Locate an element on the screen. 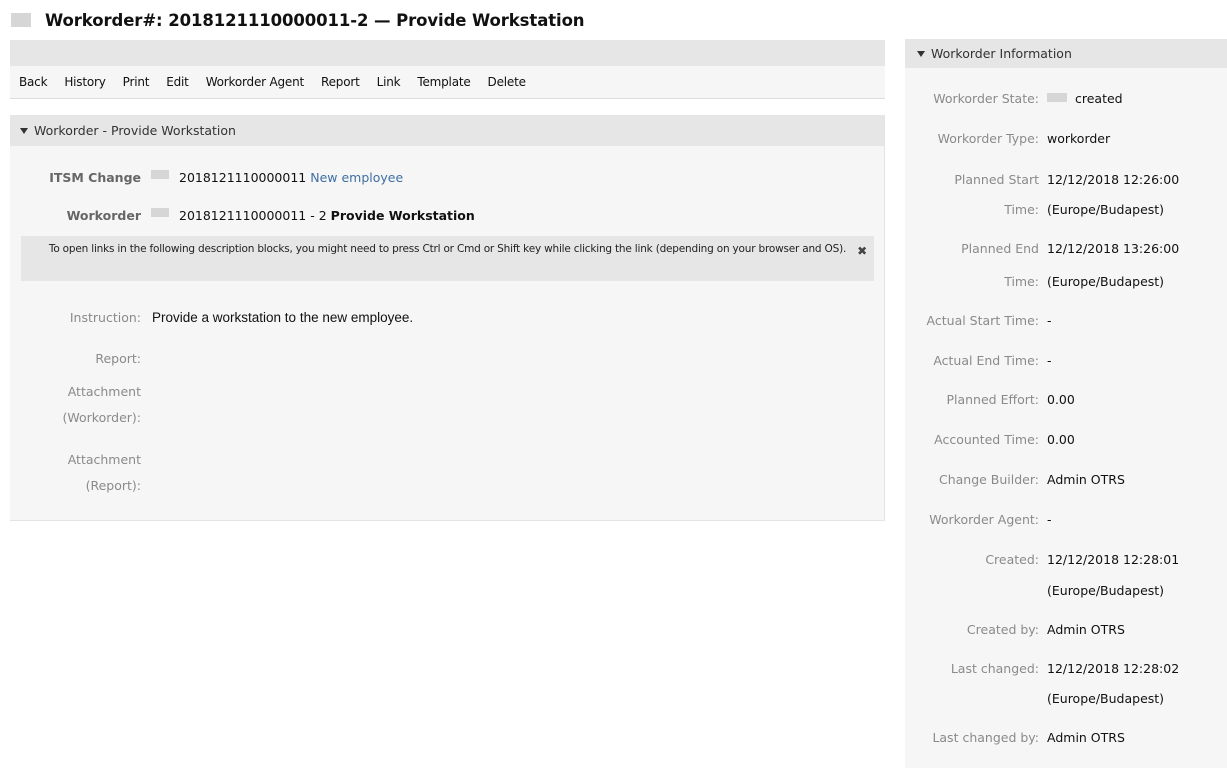 This screenshot has height=768, width=1227. report-label: Report: is located at coordinates (118, 358).